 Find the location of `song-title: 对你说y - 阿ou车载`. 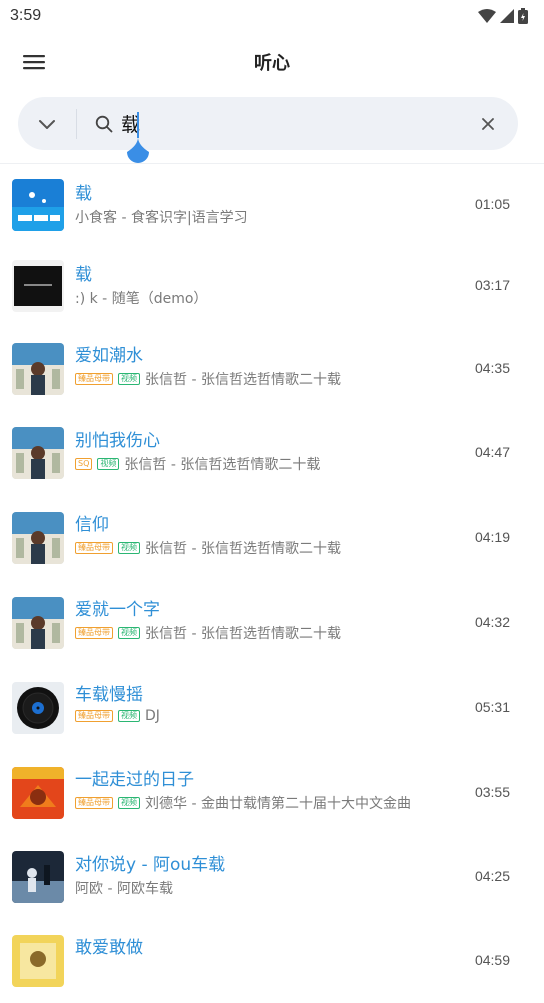

song-title: 对你说y - 阿ou车载 is located at coordinates (150, 865).